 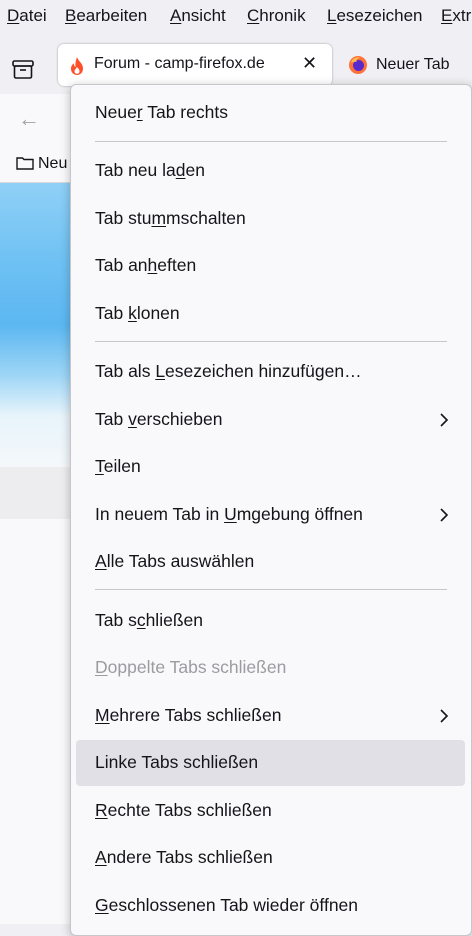 I want to click on tab-forum: Forum - camp-firefox.de ✕, so click(x=195, y=65).